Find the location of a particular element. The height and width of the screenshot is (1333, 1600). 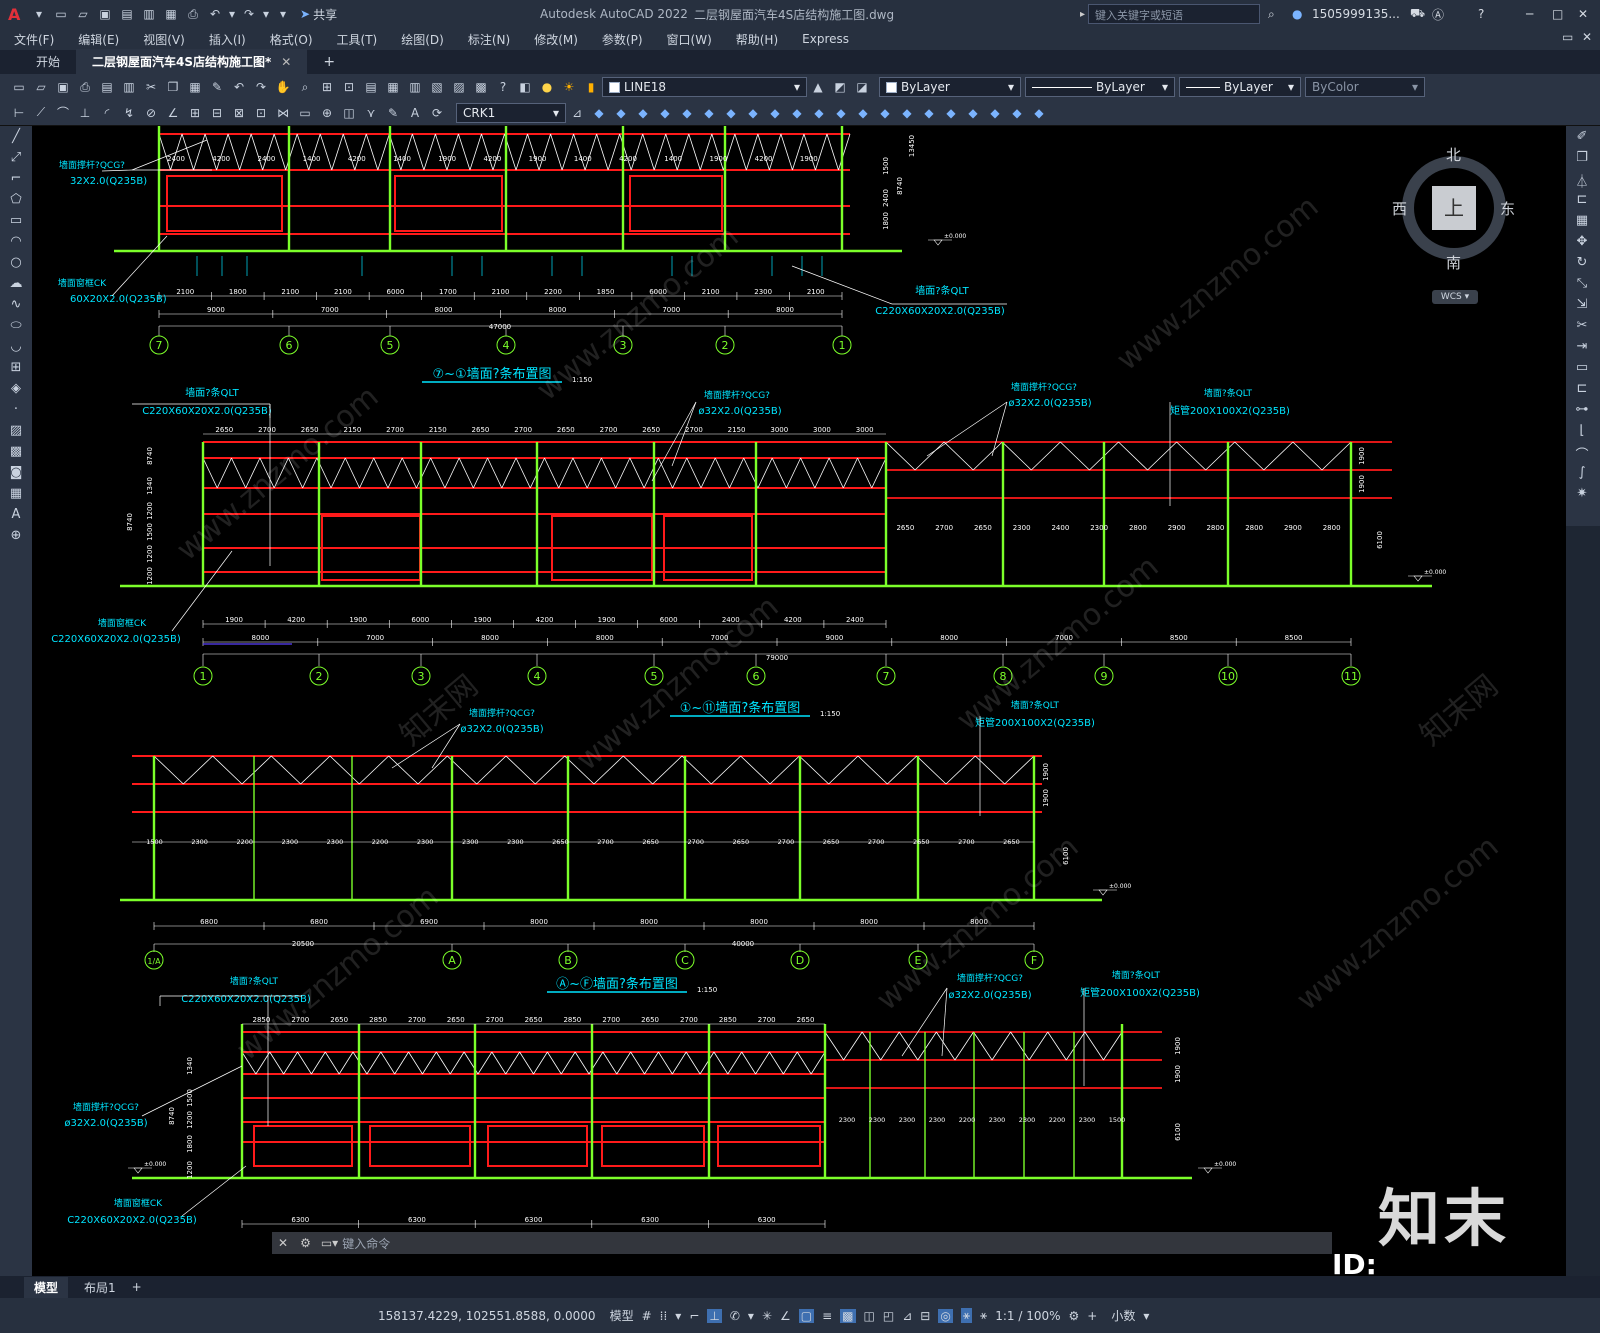

saveas-icon: ▤ is located at coordinates (127, 14).